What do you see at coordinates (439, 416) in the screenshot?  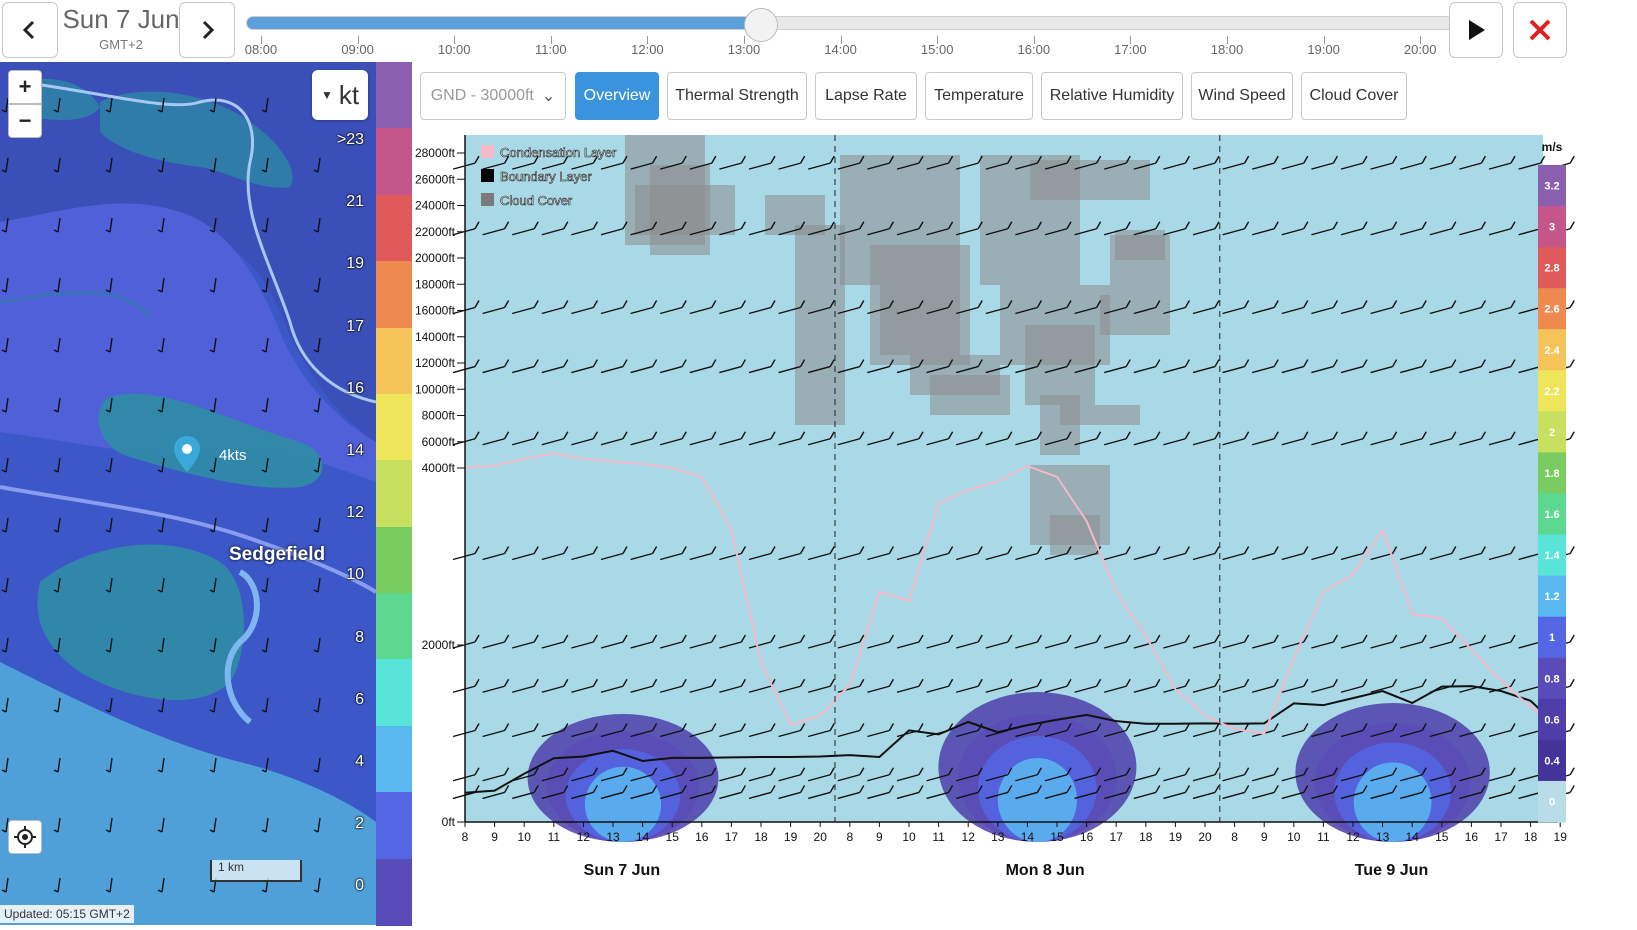 I see `y-tick-label: 8000ft` at bounding box center [439, 416].